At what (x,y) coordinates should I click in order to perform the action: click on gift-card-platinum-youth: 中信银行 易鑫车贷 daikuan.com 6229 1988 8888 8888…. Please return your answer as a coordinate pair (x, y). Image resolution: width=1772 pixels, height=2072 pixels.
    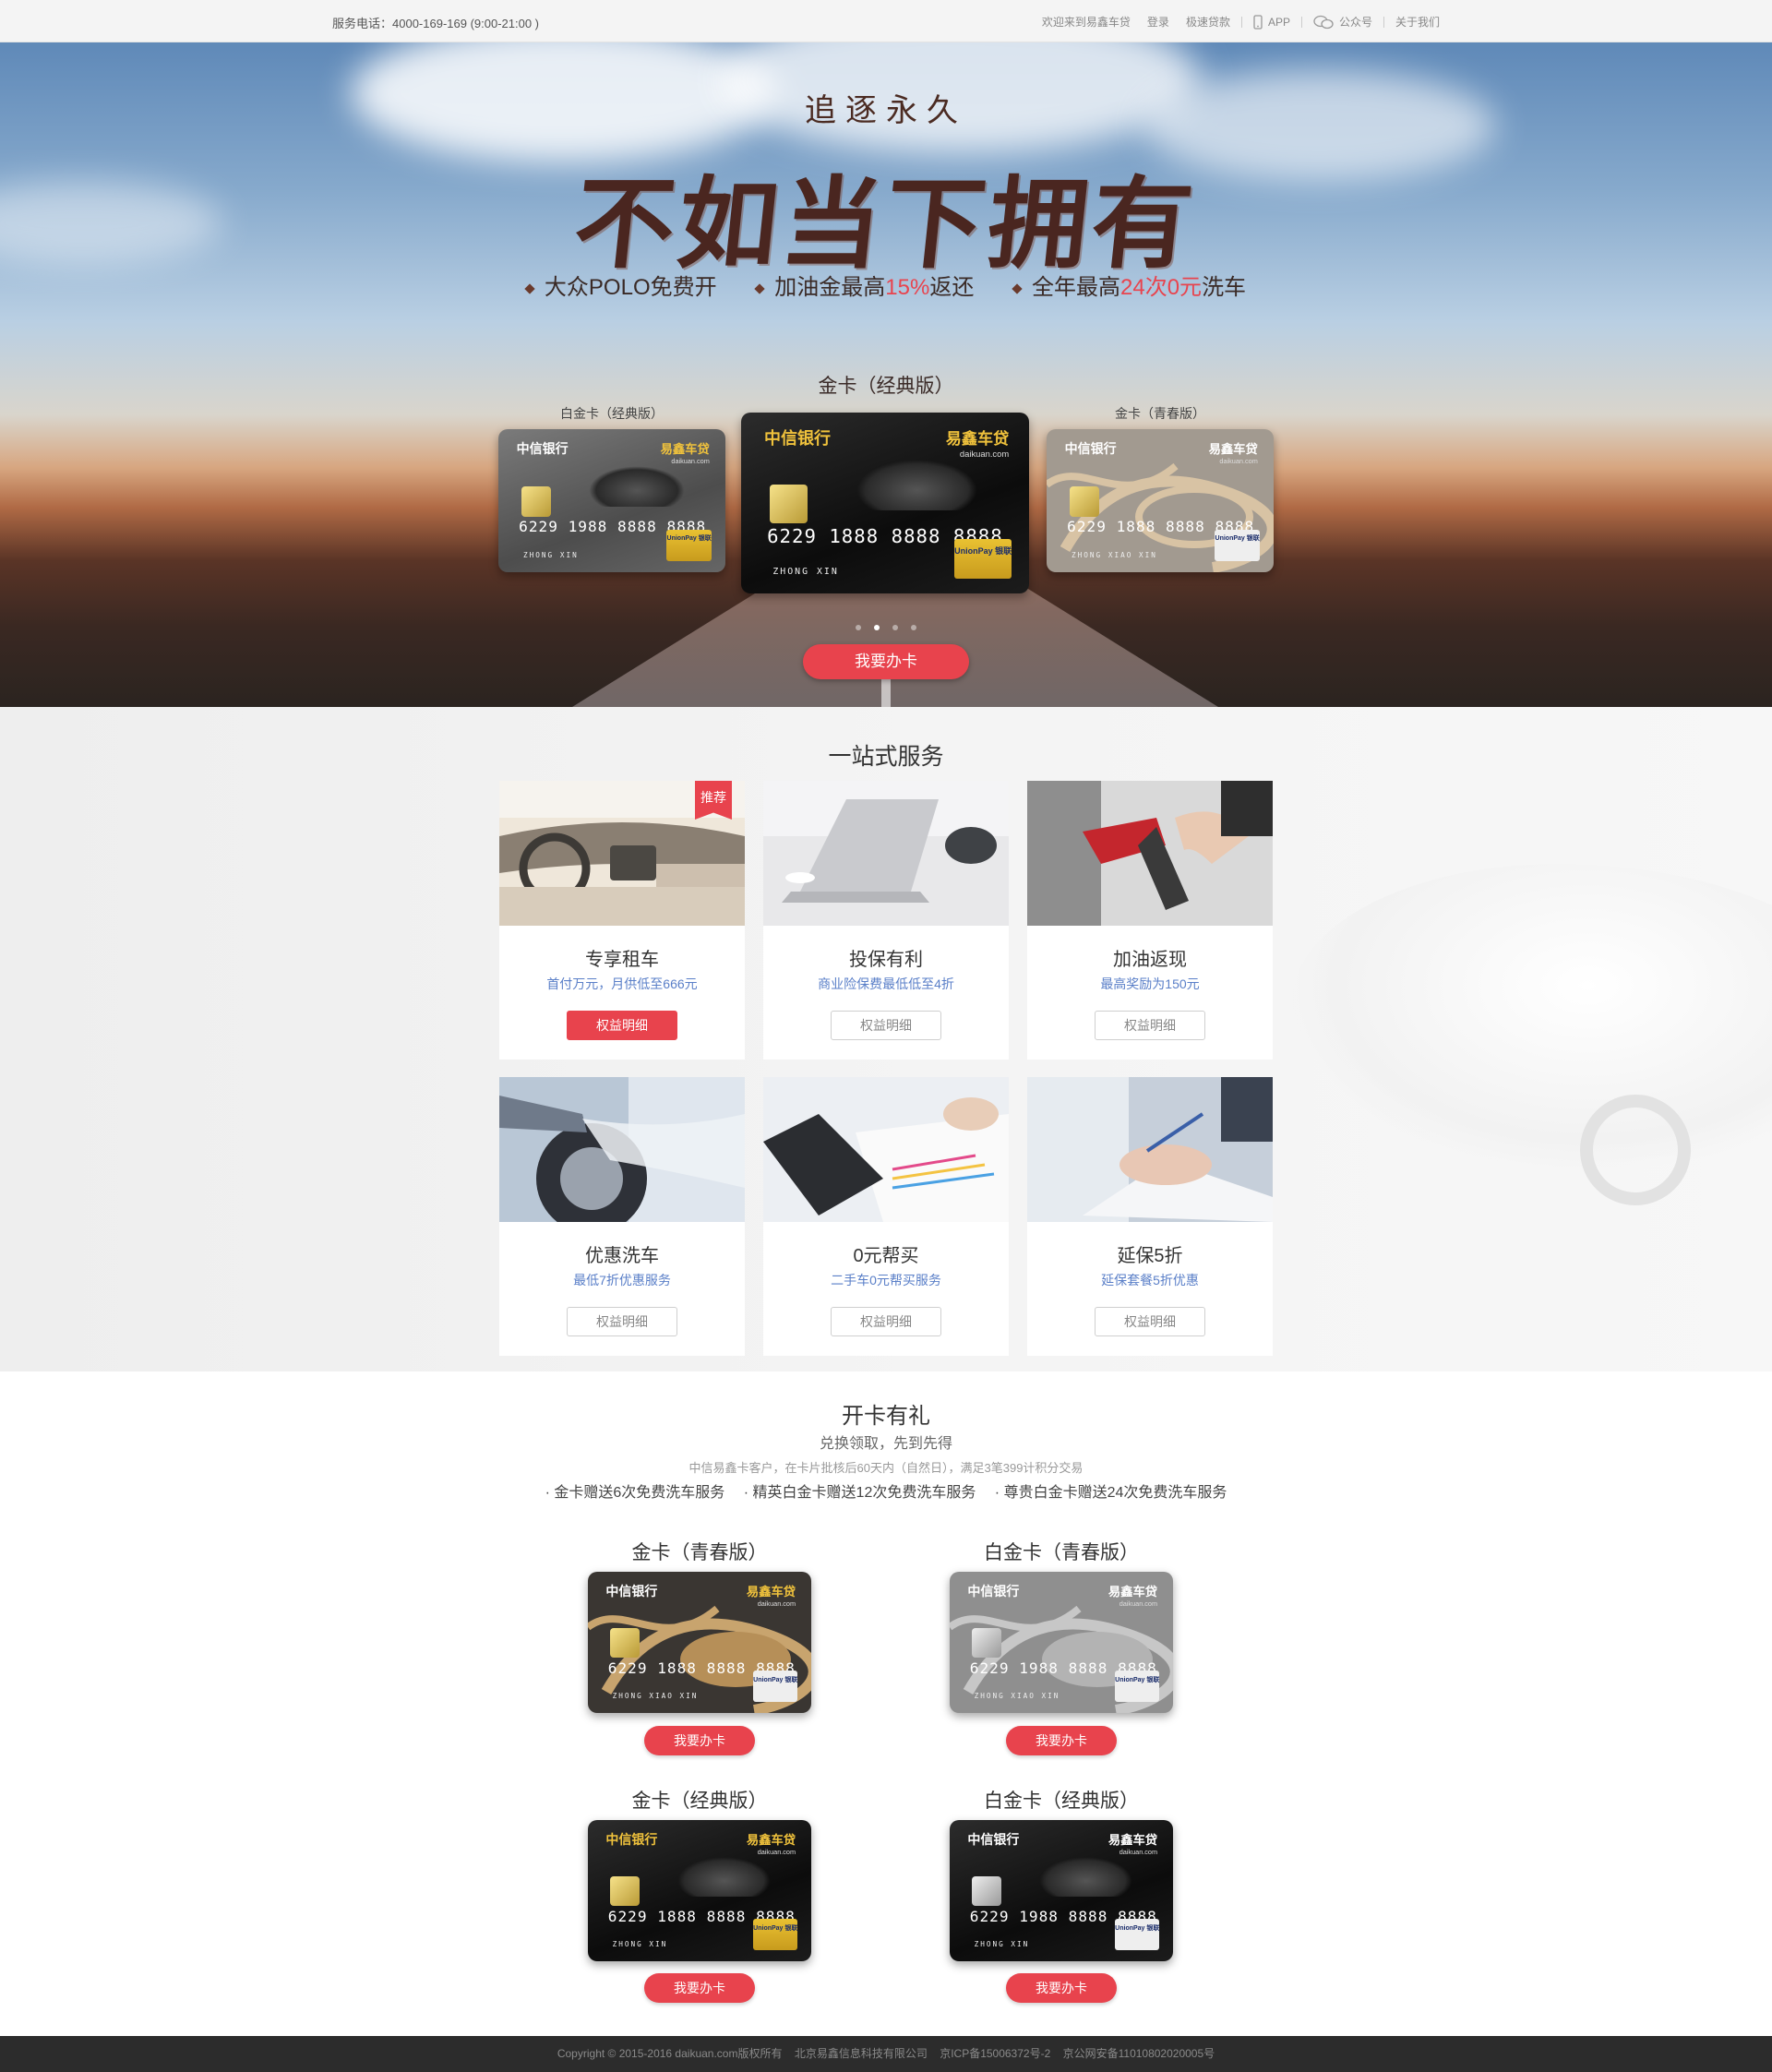
    Looking at the image, I should click on (1061, 1642).